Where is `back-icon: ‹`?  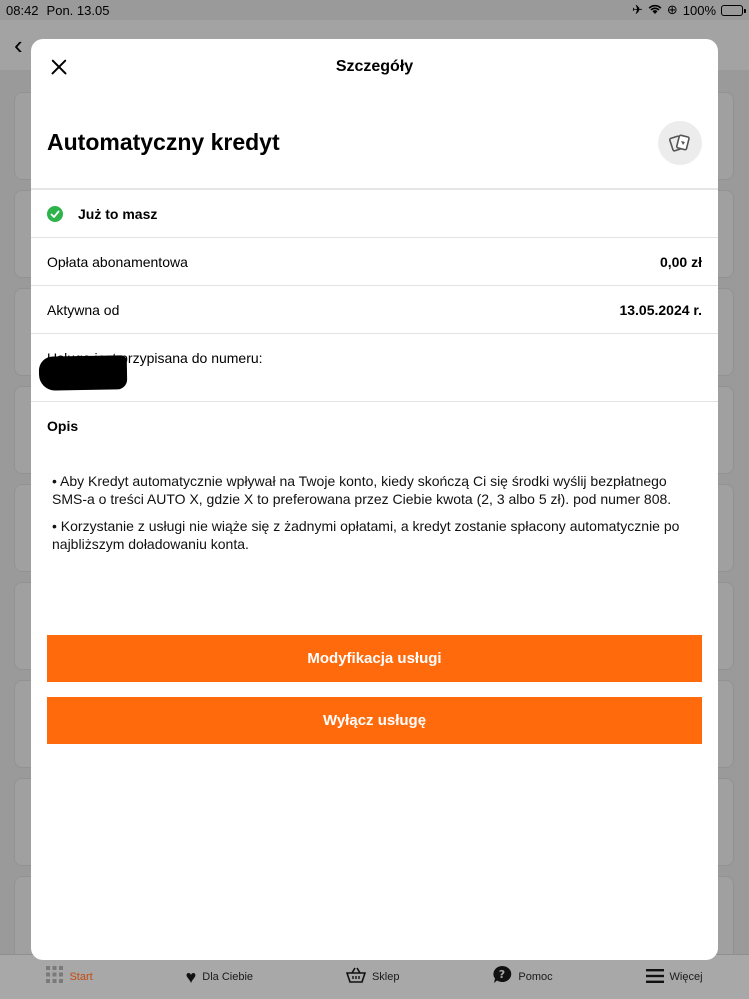 back-icon: ‹ is located at coordinates (18, 45).